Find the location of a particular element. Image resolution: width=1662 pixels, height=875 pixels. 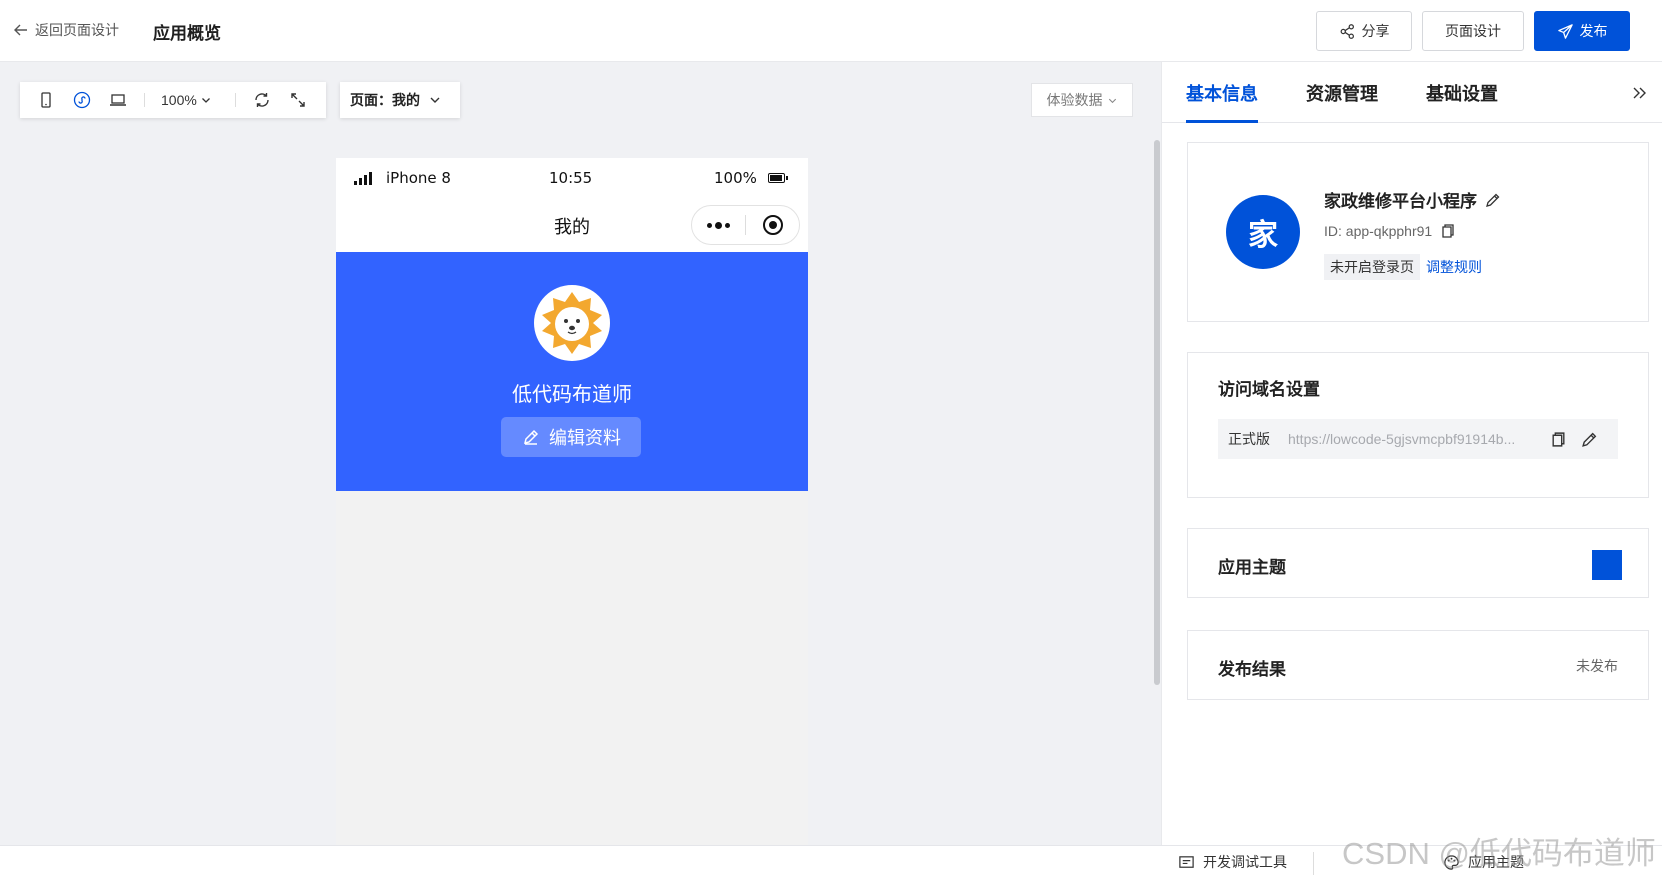

page-design-button: 页面设计 is located at coordinates (1473, 31).